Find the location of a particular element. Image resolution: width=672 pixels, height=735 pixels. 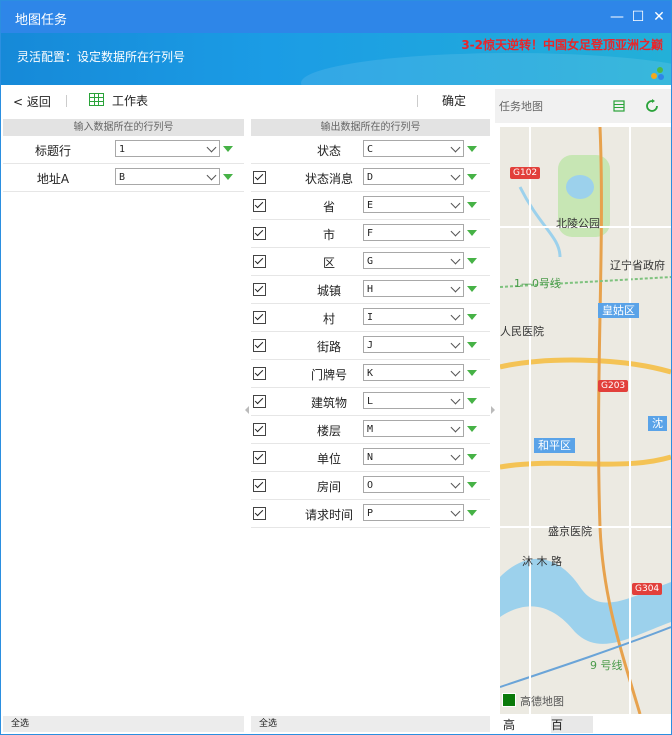

map-label: 沈 is located at coordinates (657, 423).